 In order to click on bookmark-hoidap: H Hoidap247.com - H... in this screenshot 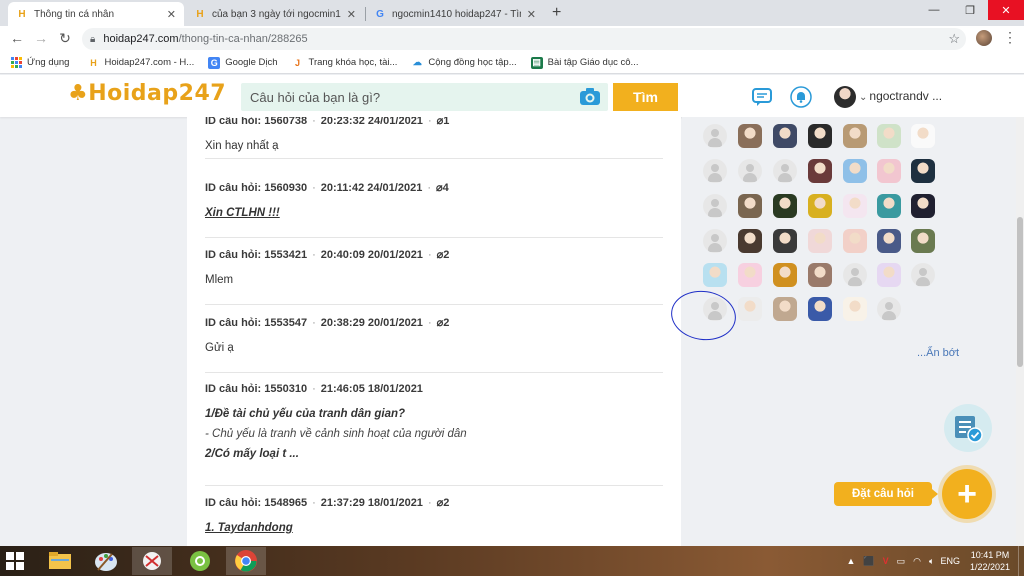, I will do `click(140, 63)`.